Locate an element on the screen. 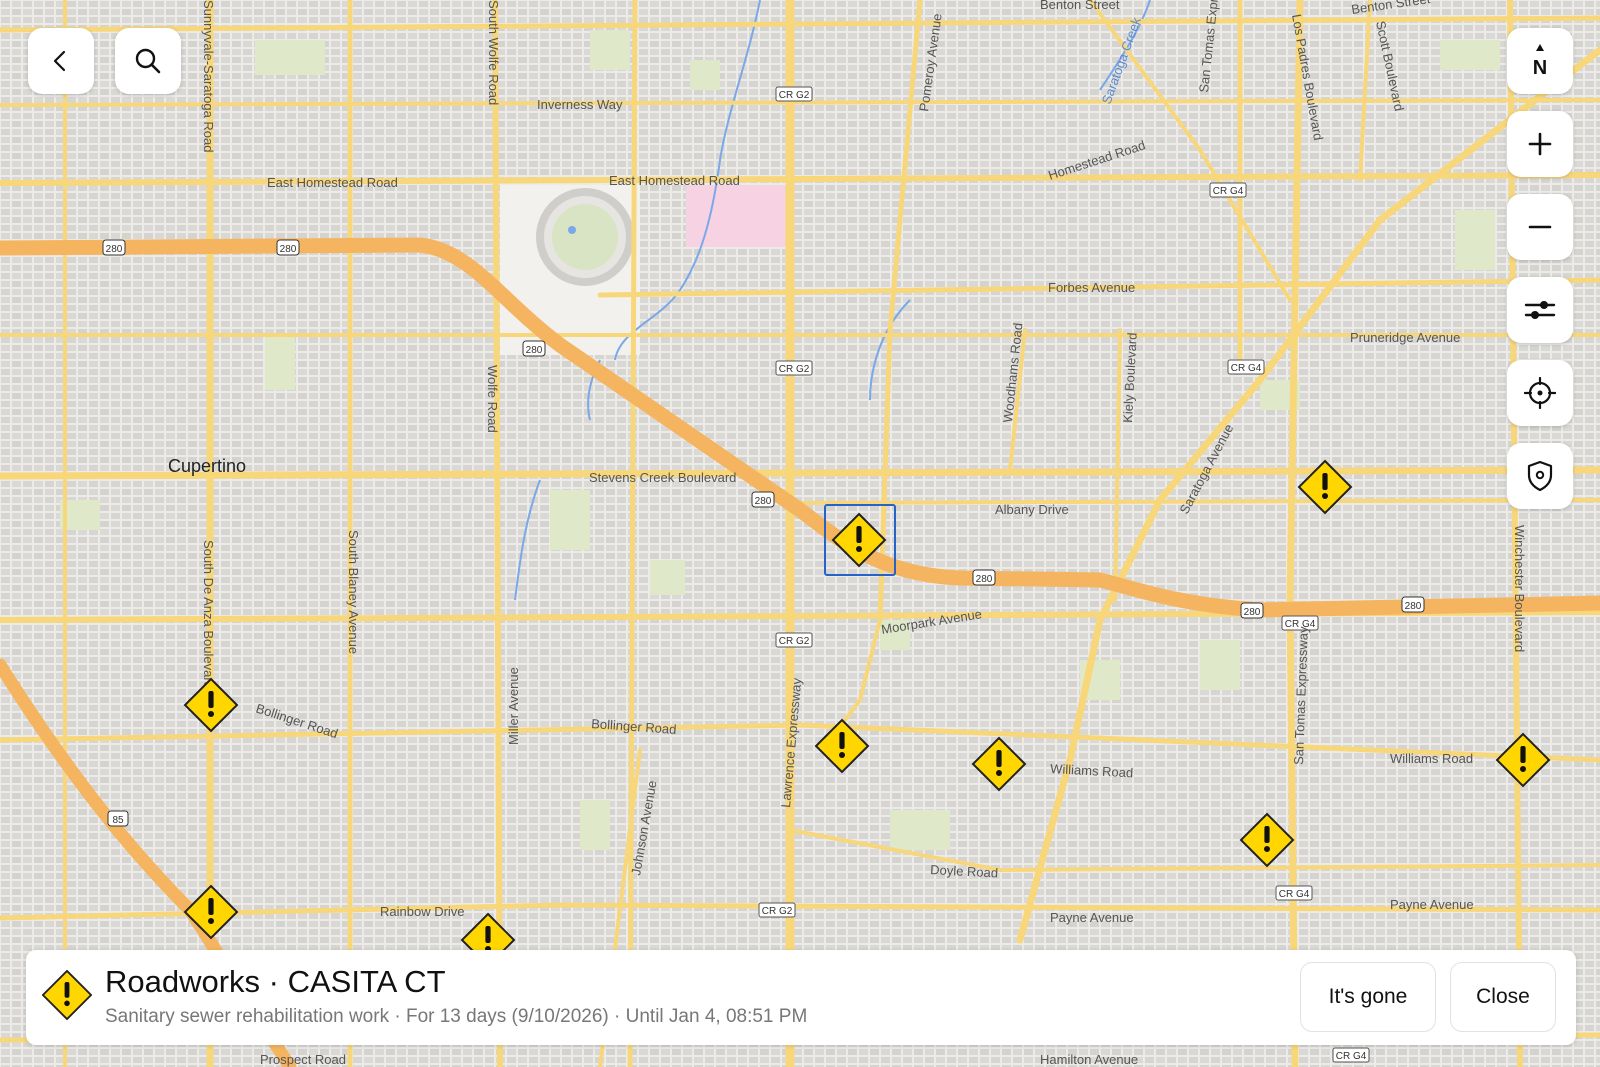 The width and height of the screenshot is (1600, 1067). svg-text: 85 is located at coordinates (118, 820).